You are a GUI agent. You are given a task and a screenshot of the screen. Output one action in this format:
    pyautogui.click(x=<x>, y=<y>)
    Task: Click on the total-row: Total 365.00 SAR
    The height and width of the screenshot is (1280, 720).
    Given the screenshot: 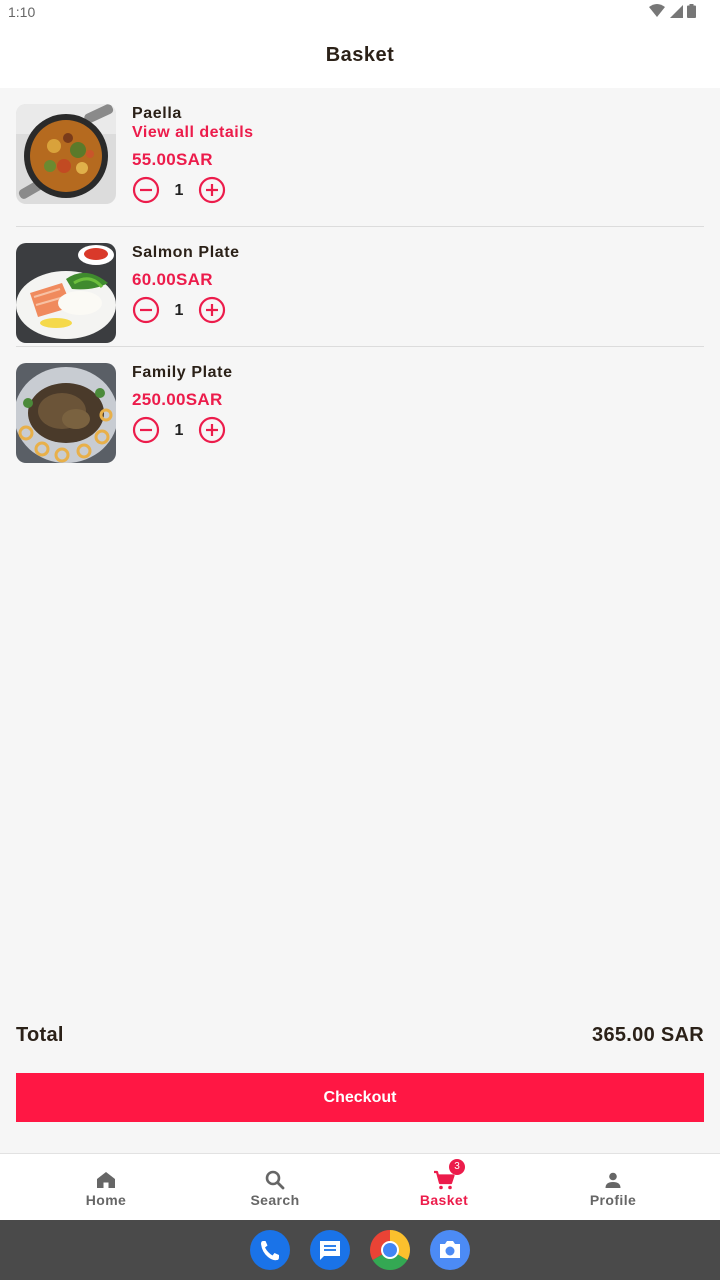 What is the action you would take?
    pyautogui.click(x=360, y=1038)
    